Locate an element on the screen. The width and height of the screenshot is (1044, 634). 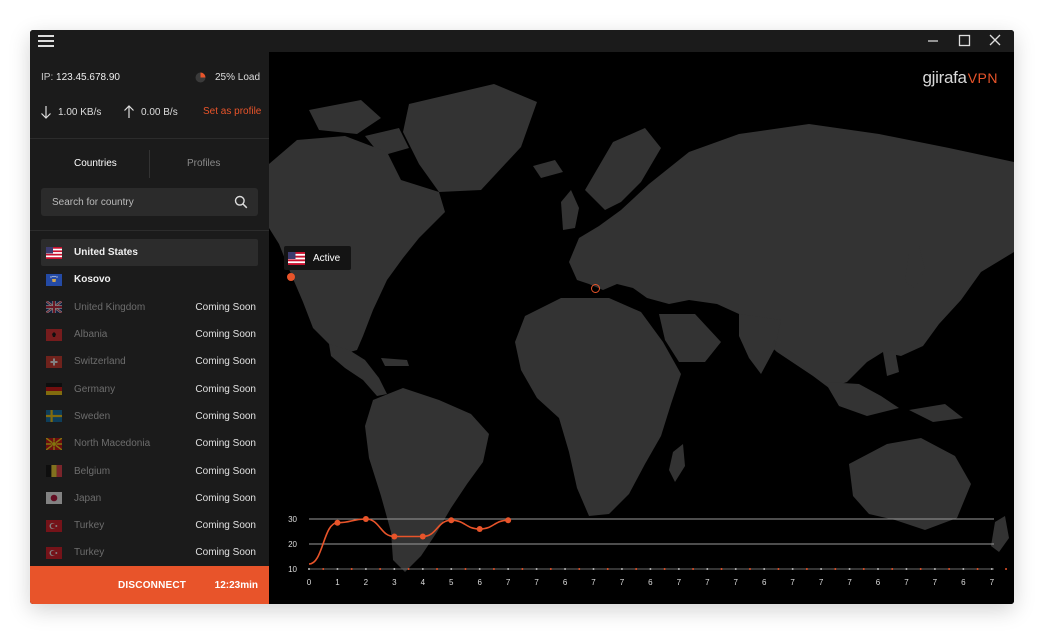
central-america is located at coordinates (358, 370).